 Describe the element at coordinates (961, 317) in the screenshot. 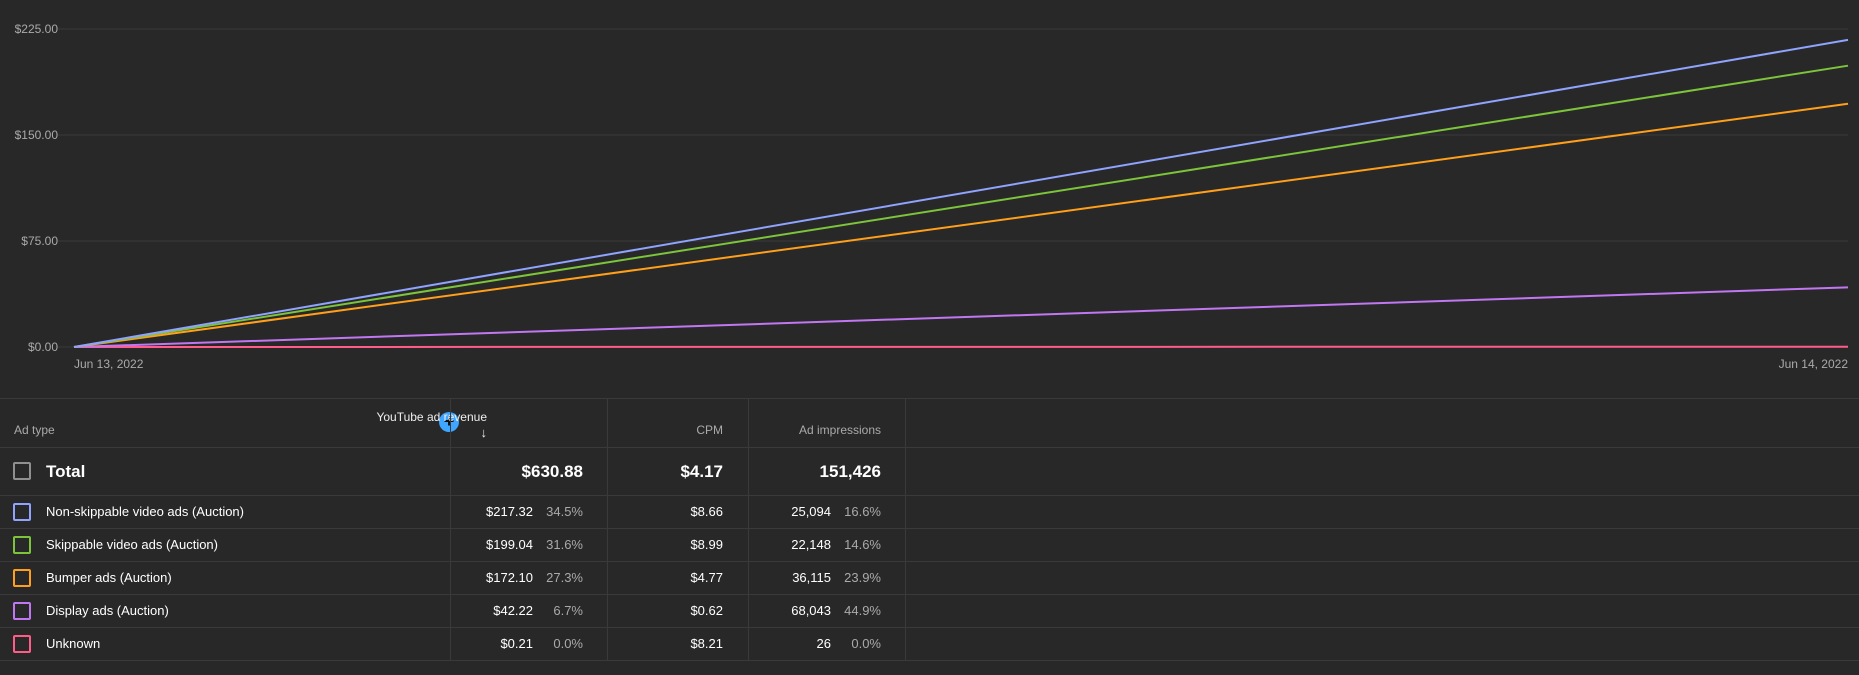

I see `series-line` at that location.